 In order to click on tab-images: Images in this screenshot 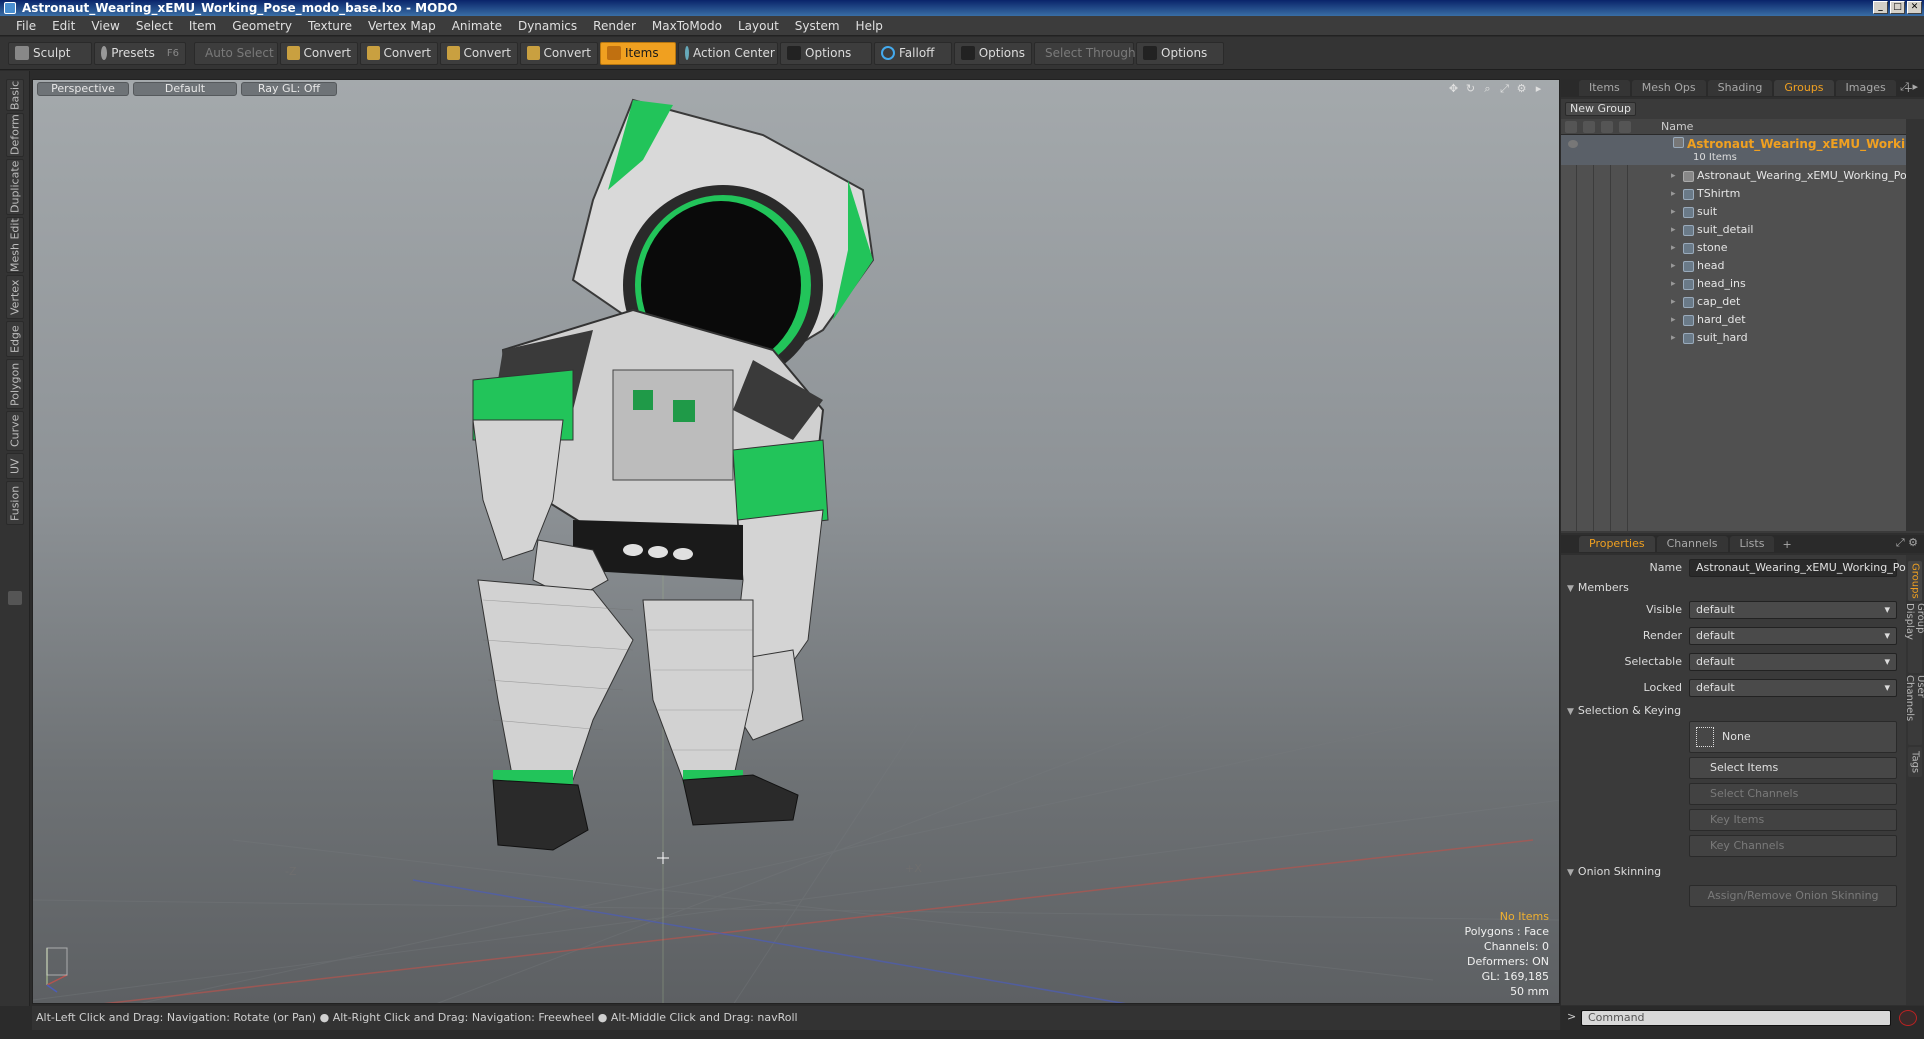, I will do `click(1865, 88)`.